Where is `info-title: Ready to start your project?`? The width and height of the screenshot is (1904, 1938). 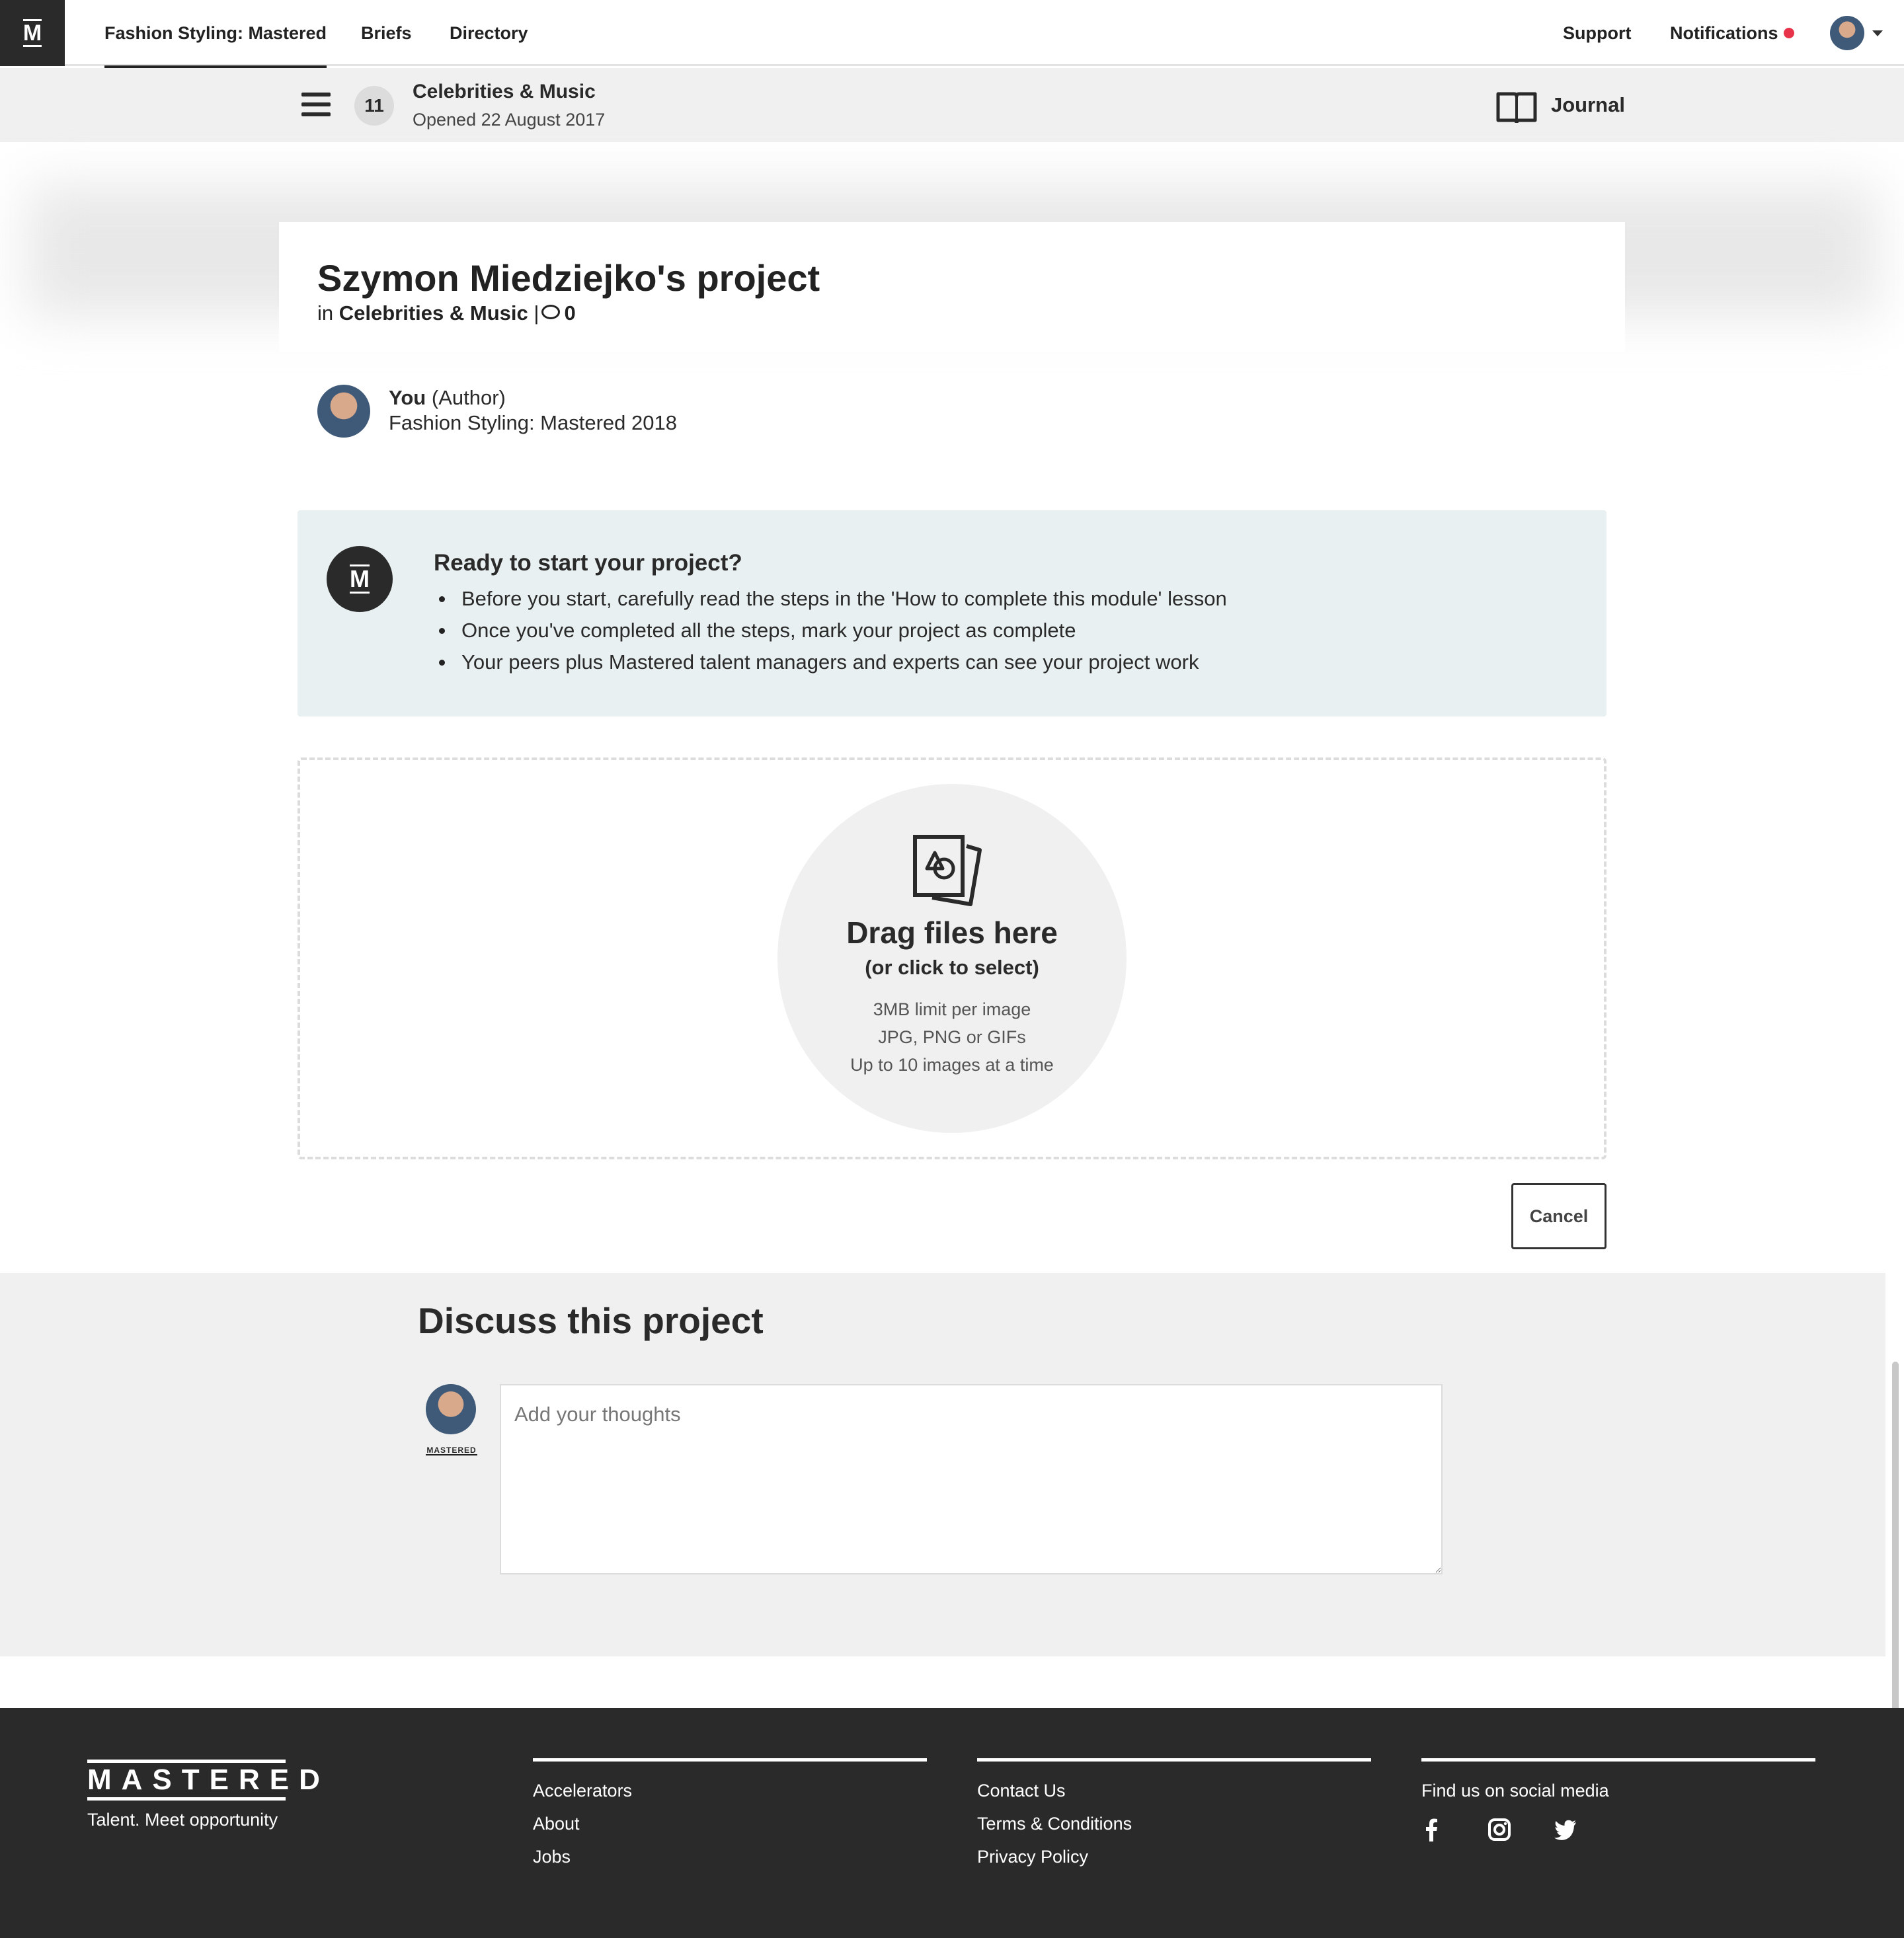
info-title: Ready to start your project? is located at coordinates (588, 563).